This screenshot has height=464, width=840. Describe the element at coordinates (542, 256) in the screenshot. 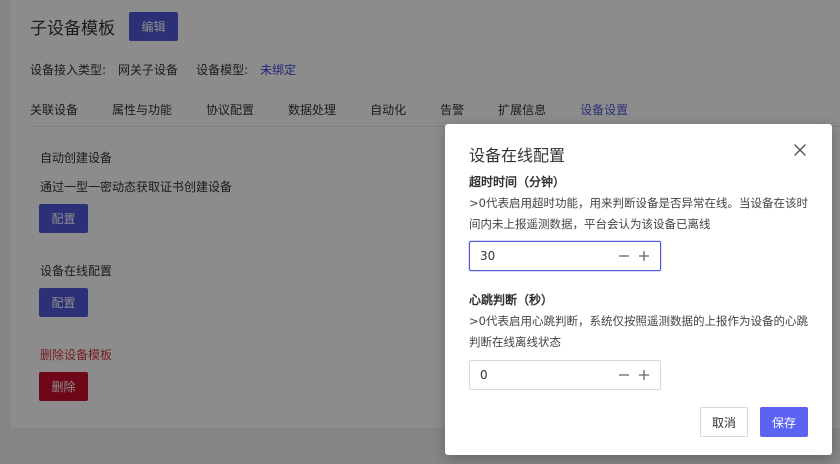

I see `timeout-input` at that location.